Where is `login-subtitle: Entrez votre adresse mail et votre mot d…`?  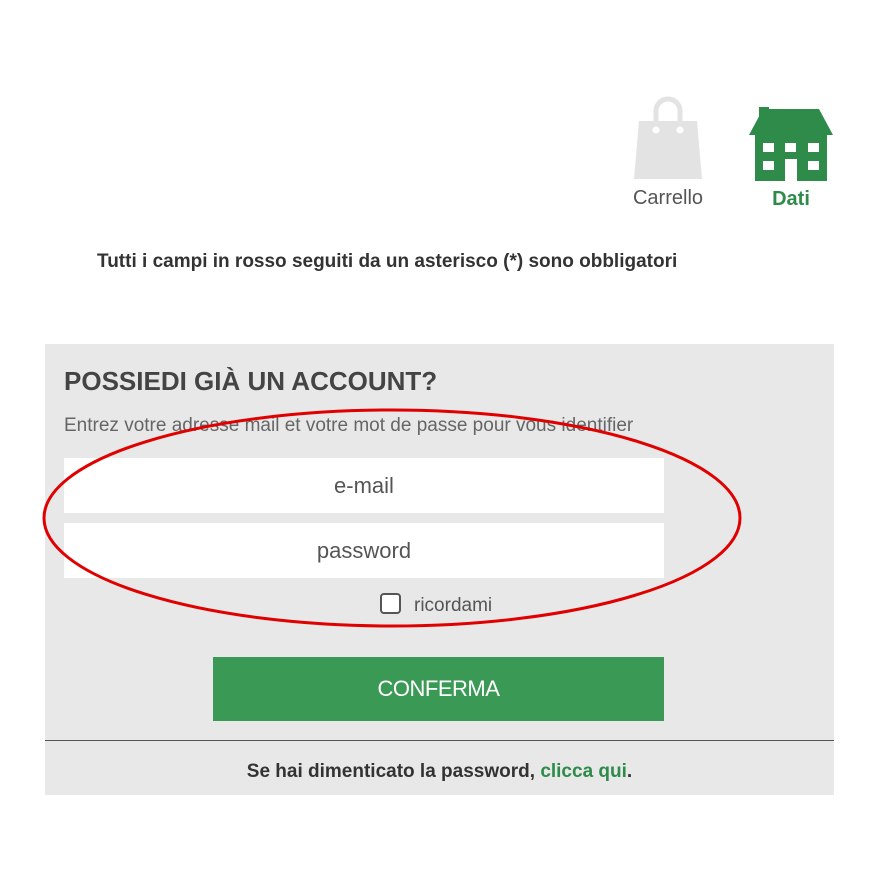 login-subtitle: Entrez votre adresse mail et votre mot d… is located at coordinates (349, 425).